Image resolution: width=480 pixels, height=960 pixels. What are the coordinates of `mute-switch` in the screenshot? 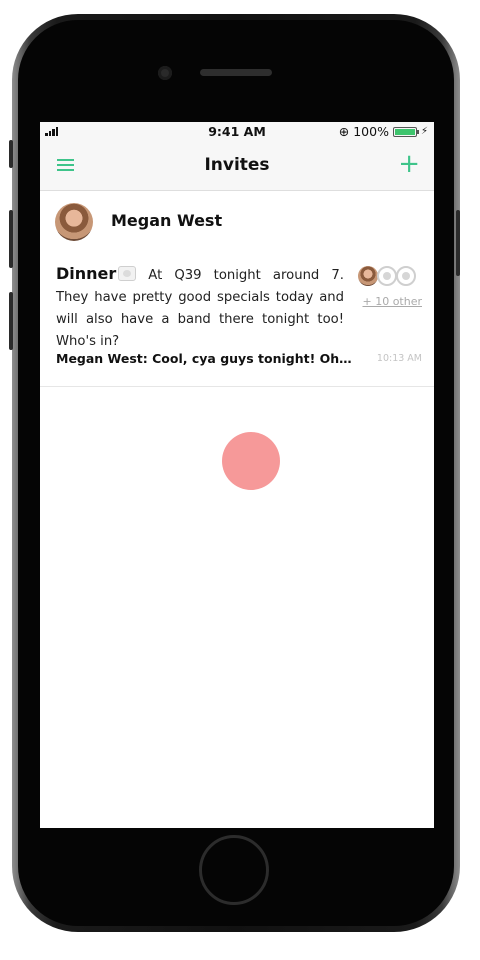 It's located at (11, 154).